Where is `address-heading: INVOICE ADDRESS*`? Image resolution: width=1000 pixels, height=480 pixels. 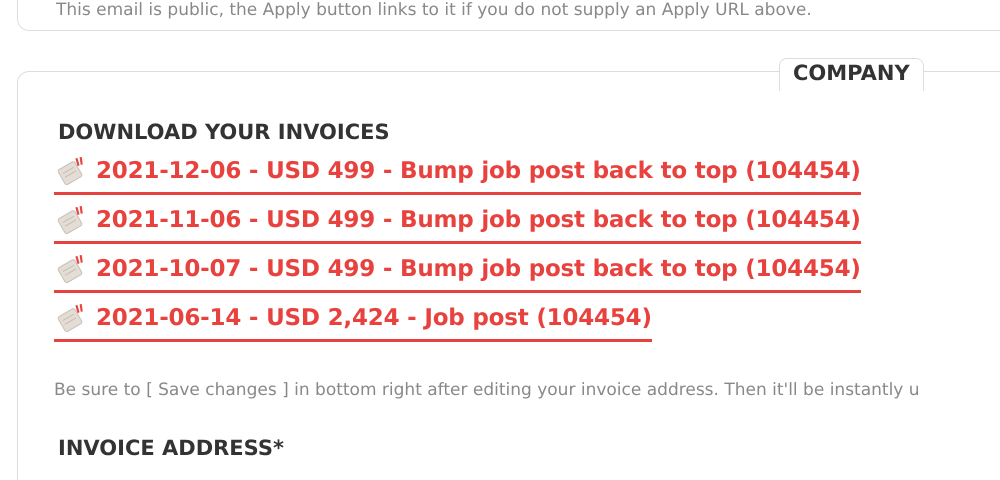 address-heading: INVOICE ADDRESS* is located at coordinates (171, 448).